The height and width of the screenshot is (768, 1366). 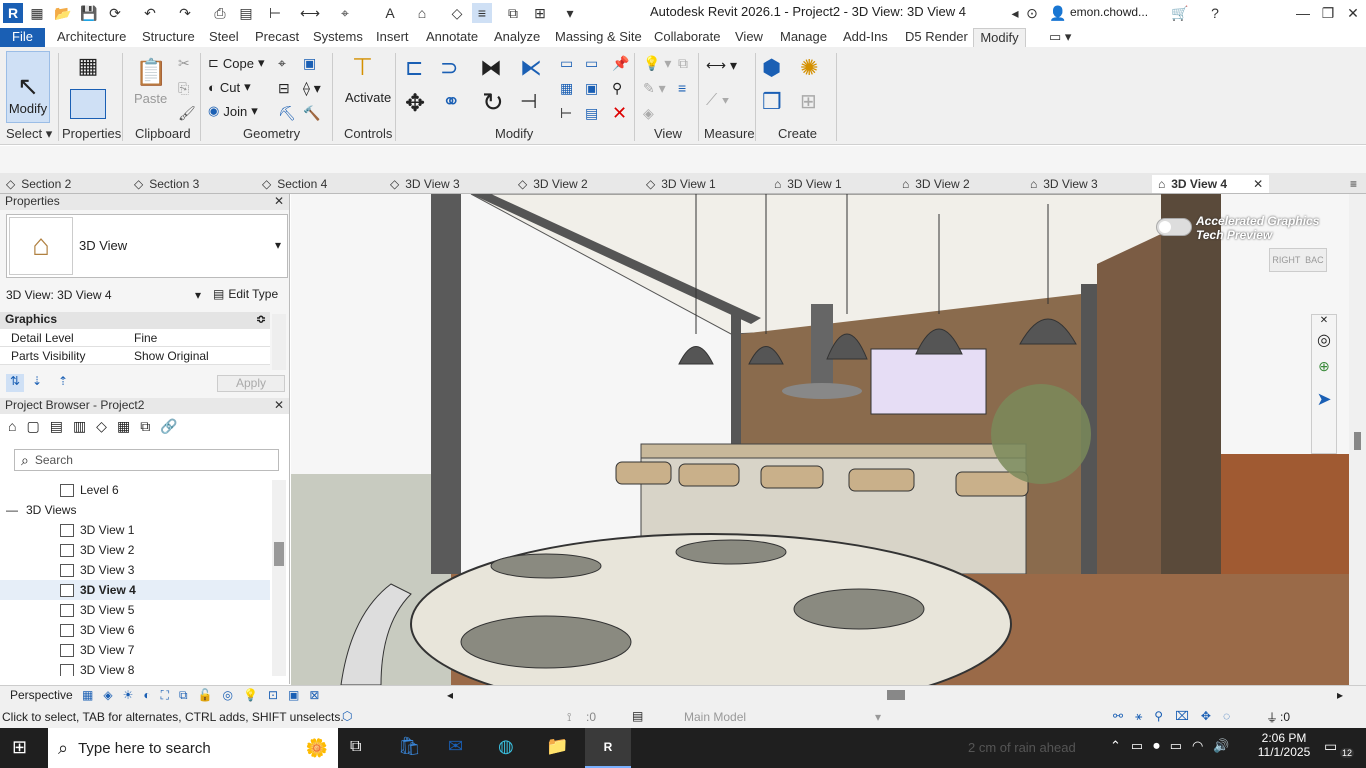 I want to click on show-crop-icon: ⧉, so click(x=183, y=695).